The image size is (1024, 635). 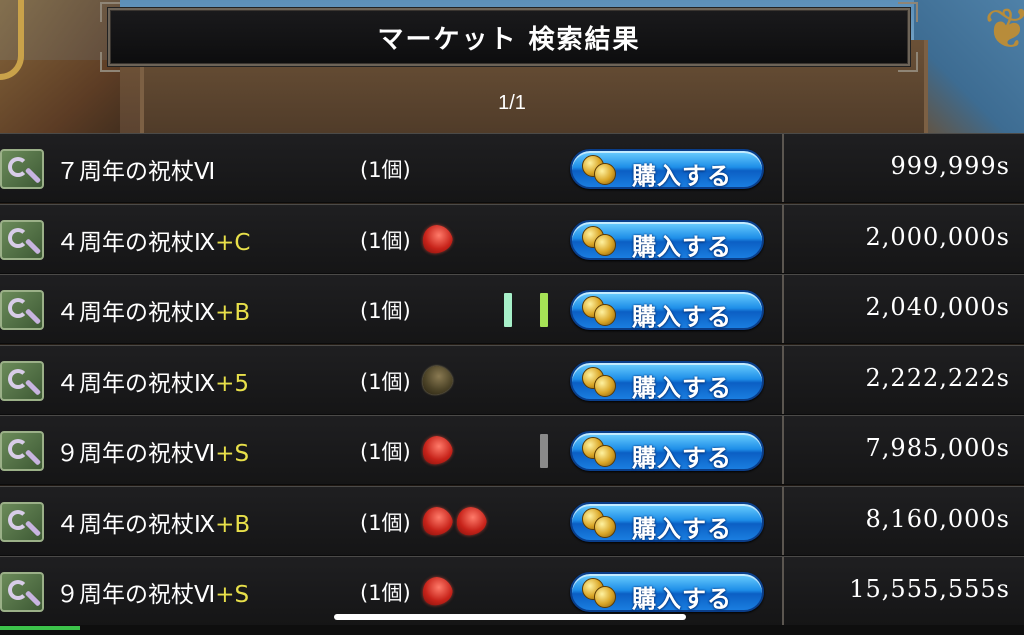 What do you see at coordinates (509, 39) in the screenshot?
I see `page-title: マーケット 検索結果` at bounding box center [509, 39].